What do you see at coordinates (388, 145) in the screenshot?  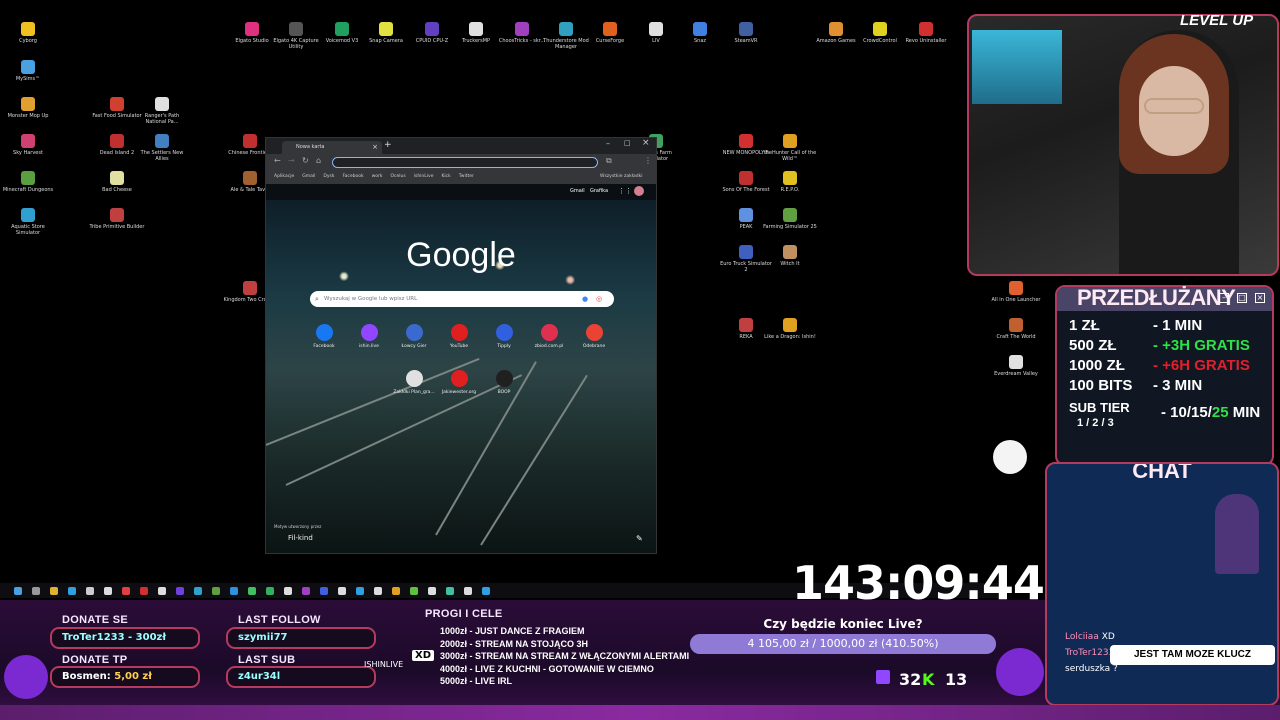 I see `new-tab-plus-icon: +` at bounding box center [388, 145].